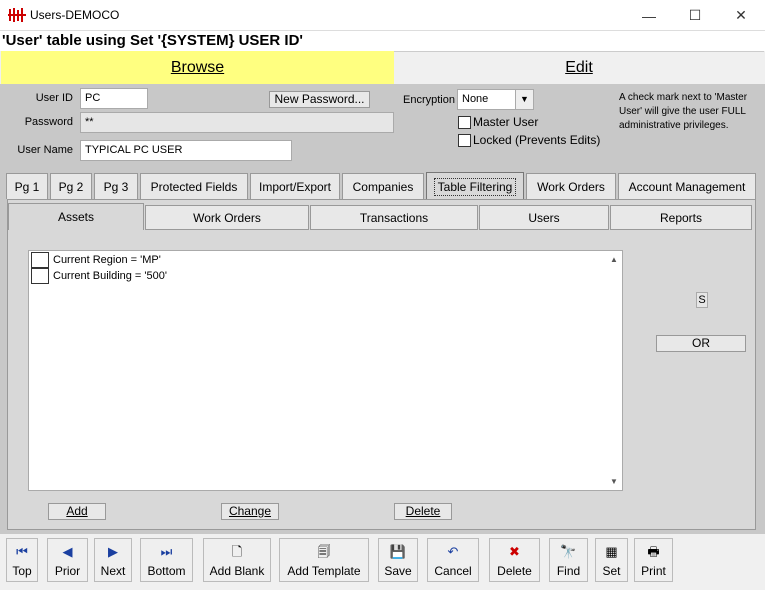  What do you see at coordinates (649, 15) in the screenshot?
I see `minimize-button: —` at bounding box center [649, 15].